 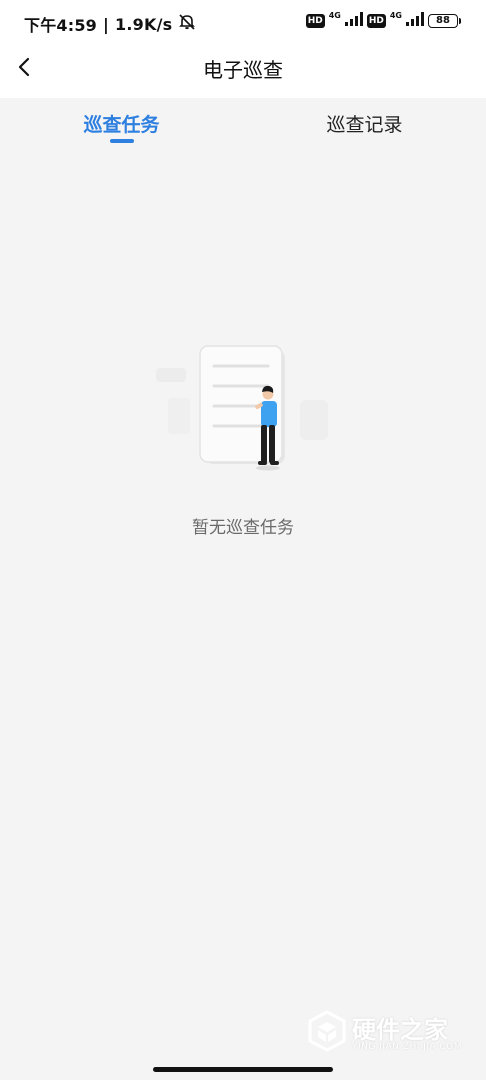 What do you see at coordinates (60, 25) in the screenshot?
I see `status-time: 下午4:59` at bounding box center [60, 25].